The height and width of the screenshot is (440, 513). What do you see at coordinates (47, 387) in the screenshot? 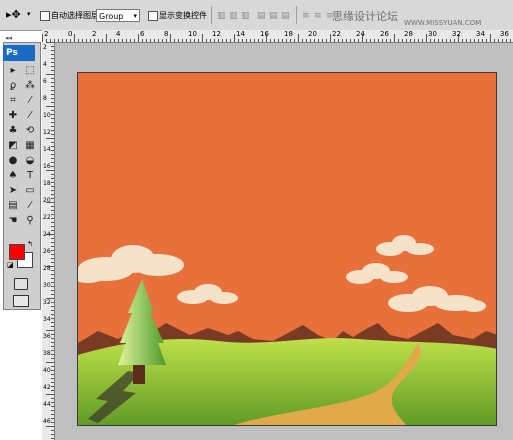
I see `ruler-number: 42` at bounding box center [47, 387].